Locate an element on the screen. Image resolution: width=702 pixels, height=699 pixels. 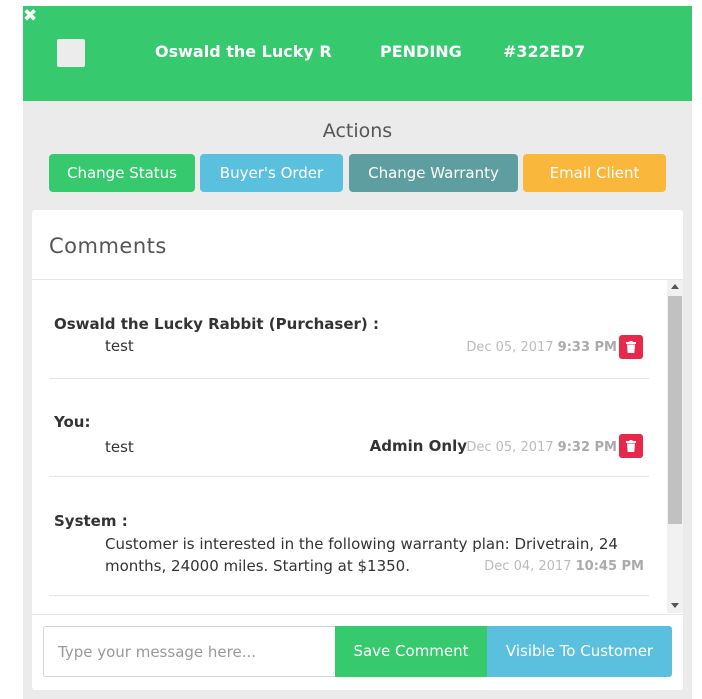
customer-name: Oswald the Lucky R is located at coordinates (243, 51).